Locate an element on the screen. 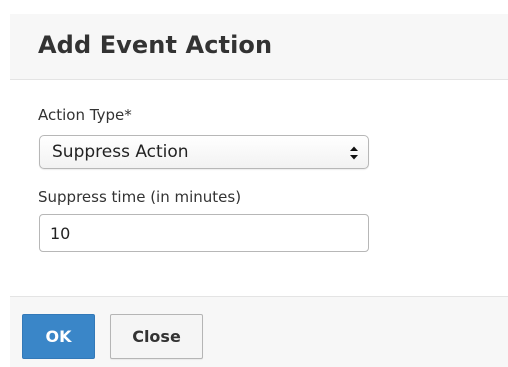  action-type-selected-value: Suppress Action is located at coordinates (120, 152).